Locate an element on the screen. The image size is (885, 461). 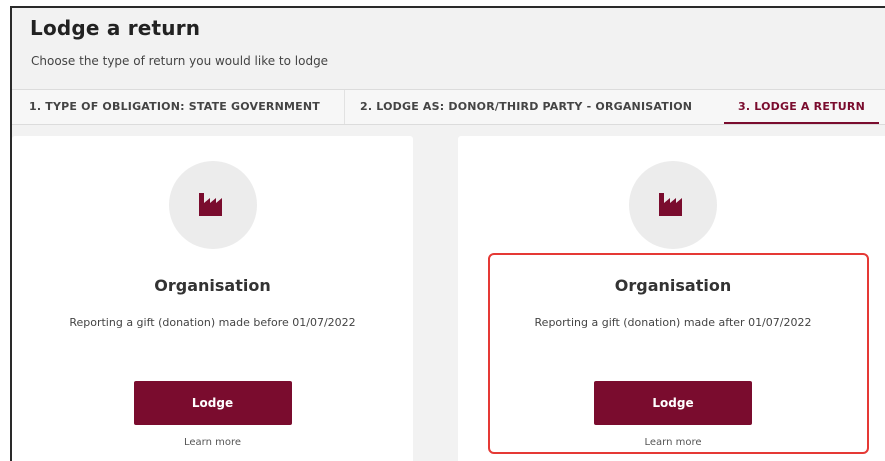
tab-lodge-a-return: 3. LODGE A RETURN is located at coordinates (801, 107).